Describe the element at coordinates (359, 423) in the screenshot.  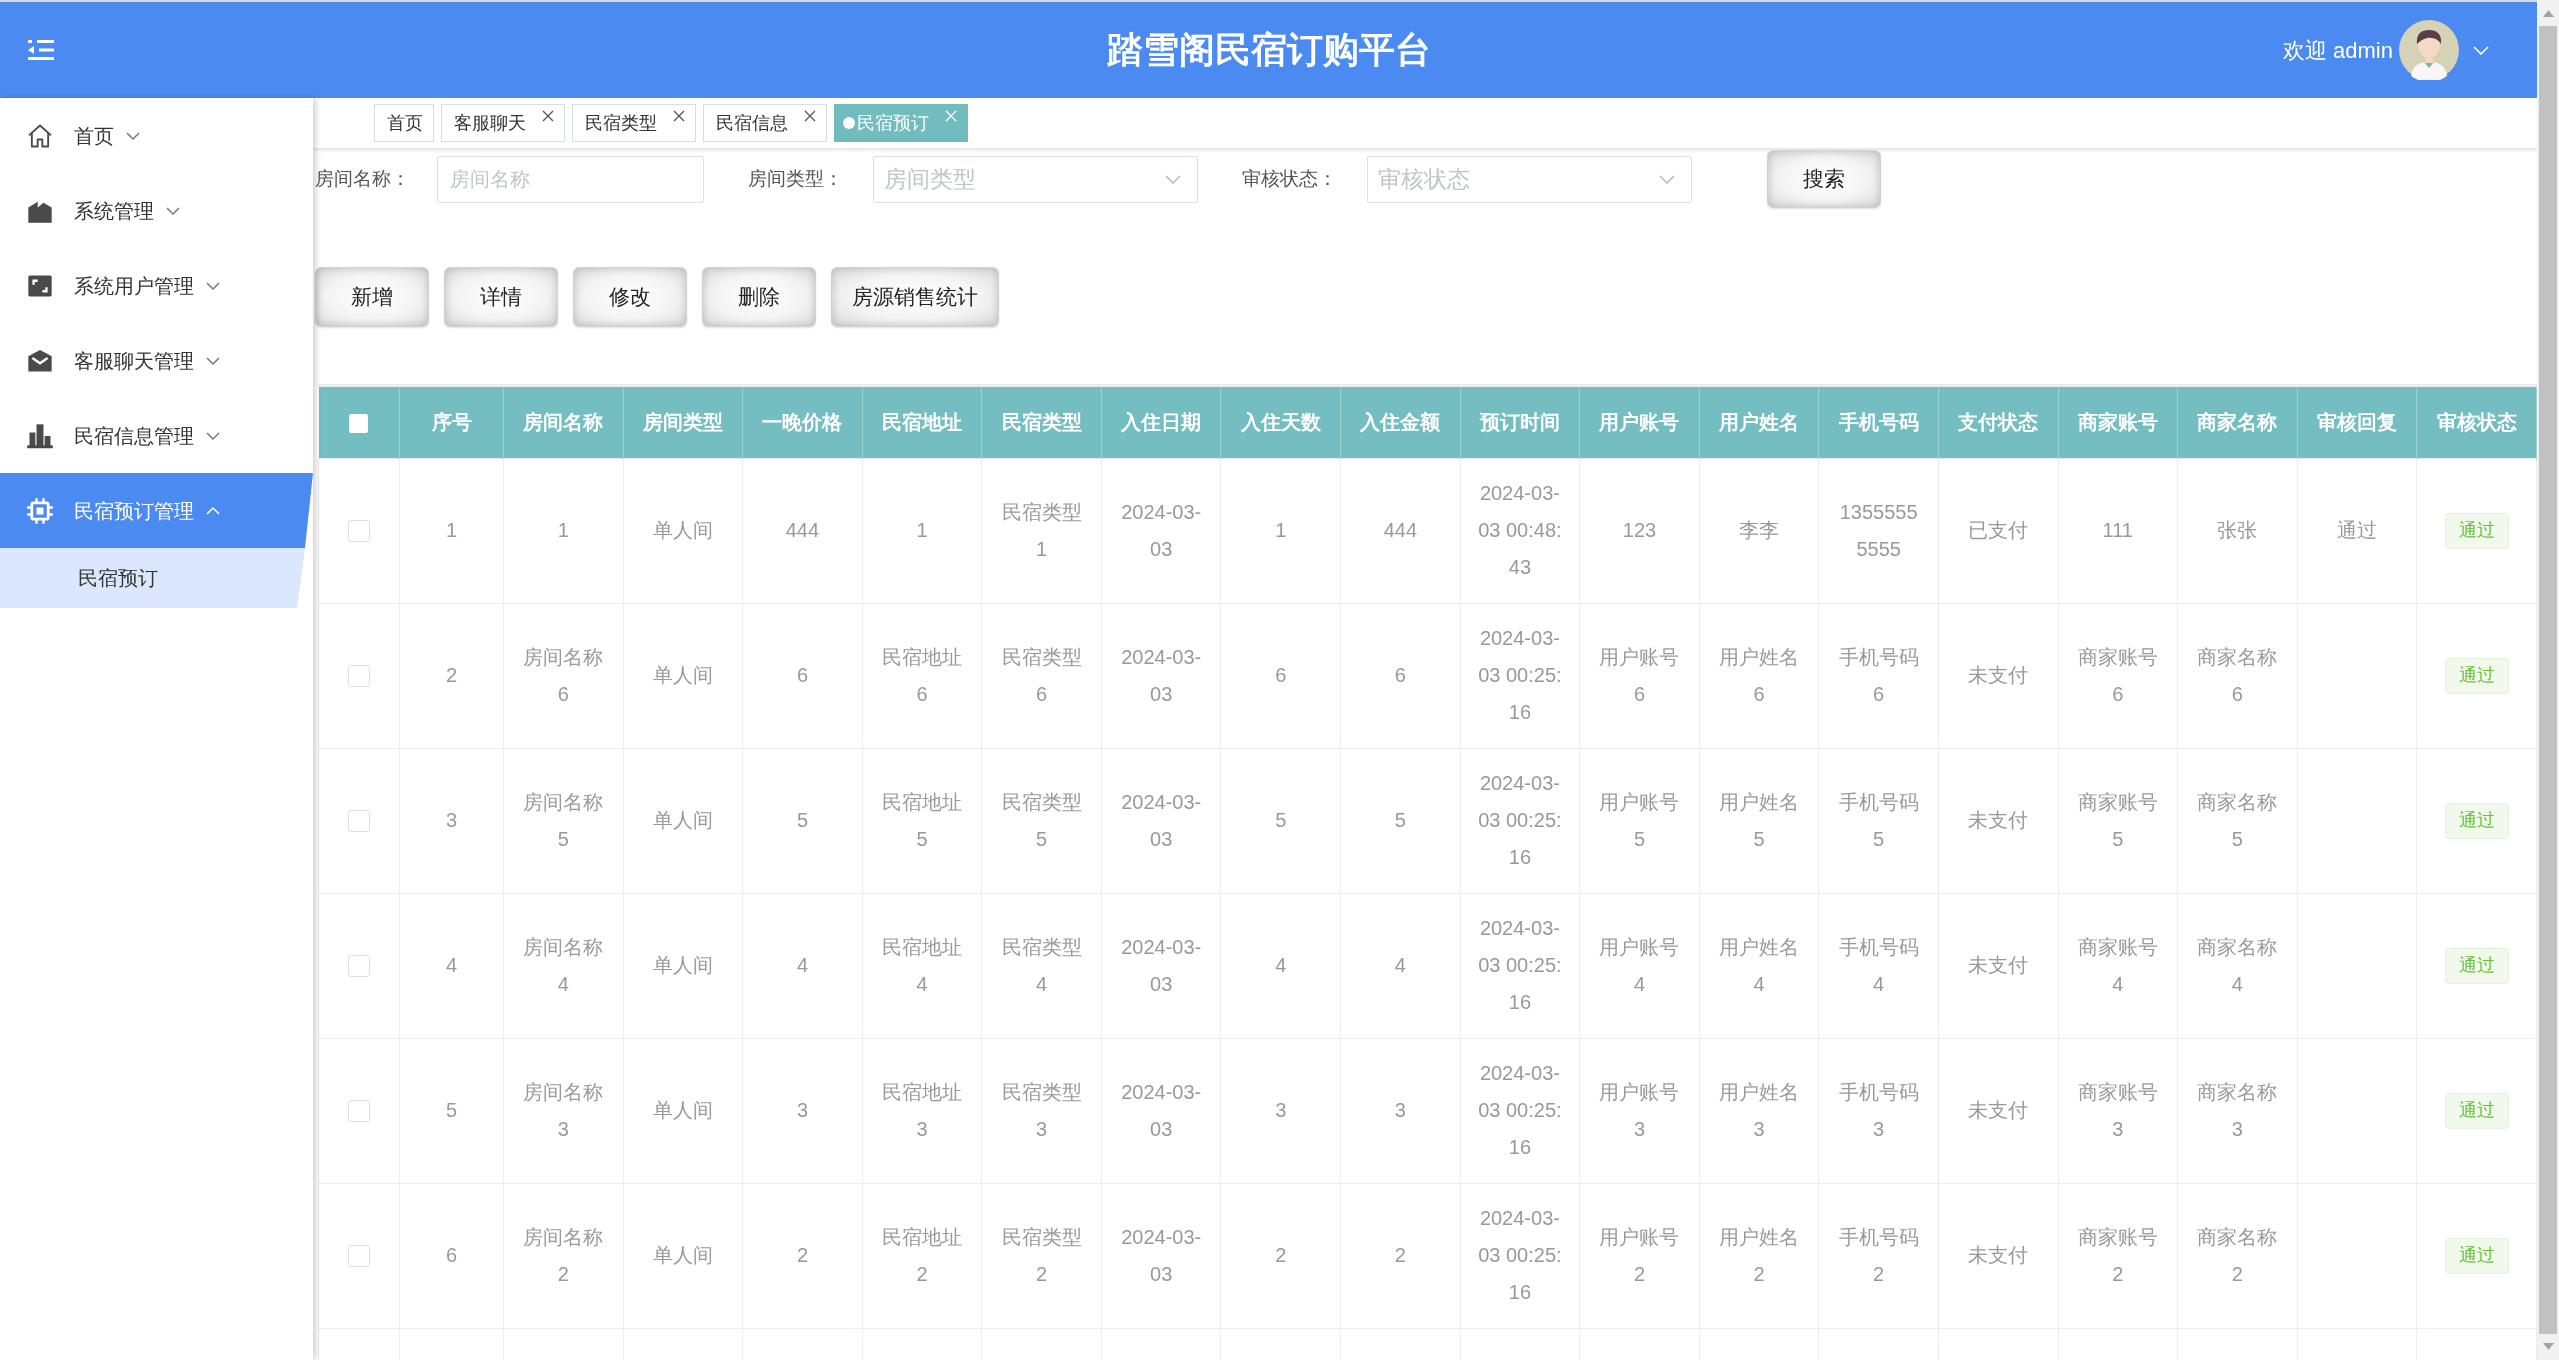
I see `select-all-checkbox` at that location.